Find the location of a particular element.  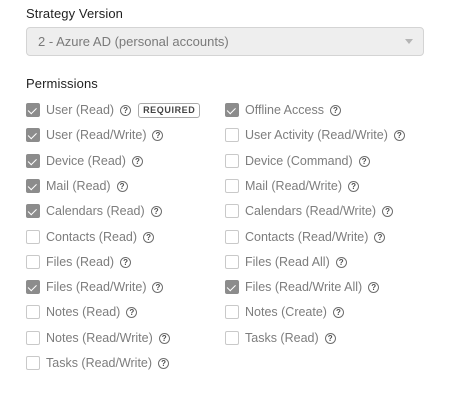

permission-label: Contacts (Read) is located at coordinates (92, 237).